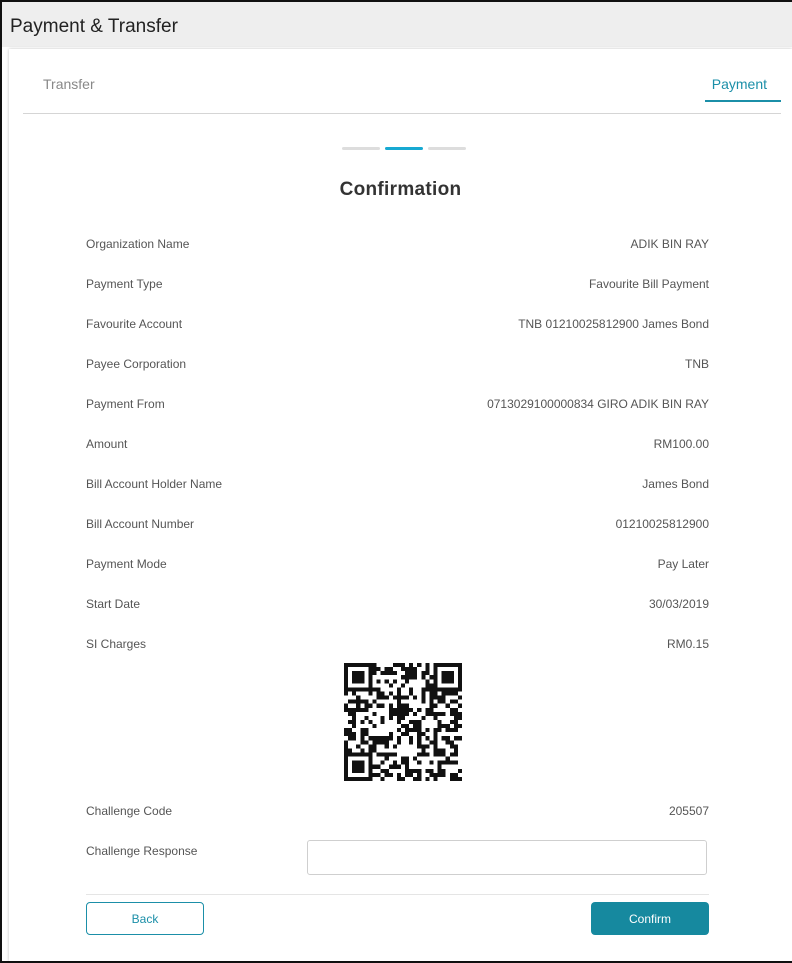 The width and height of the screenshot is (792, 963). Describe the element at coordinates (403, 722) in the screenshot. I see `qr-code-icon` at that location.